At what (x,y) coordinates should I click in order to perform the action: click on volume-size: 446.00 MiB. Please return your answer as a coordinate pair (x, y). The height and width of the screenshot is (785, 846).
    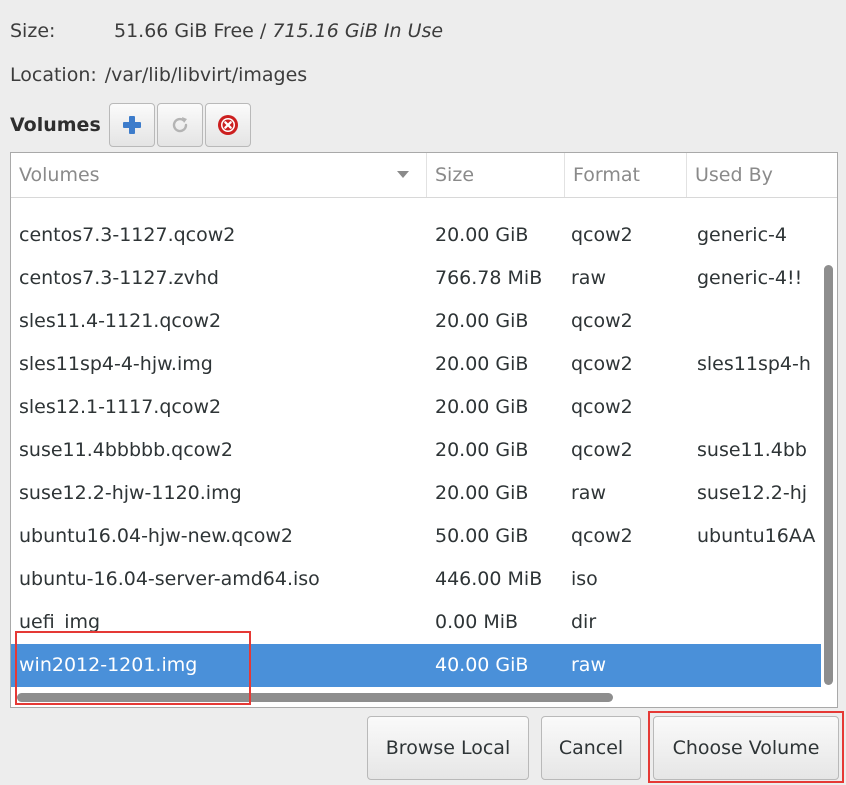
    Looking at the image, I should click on (489, 579).